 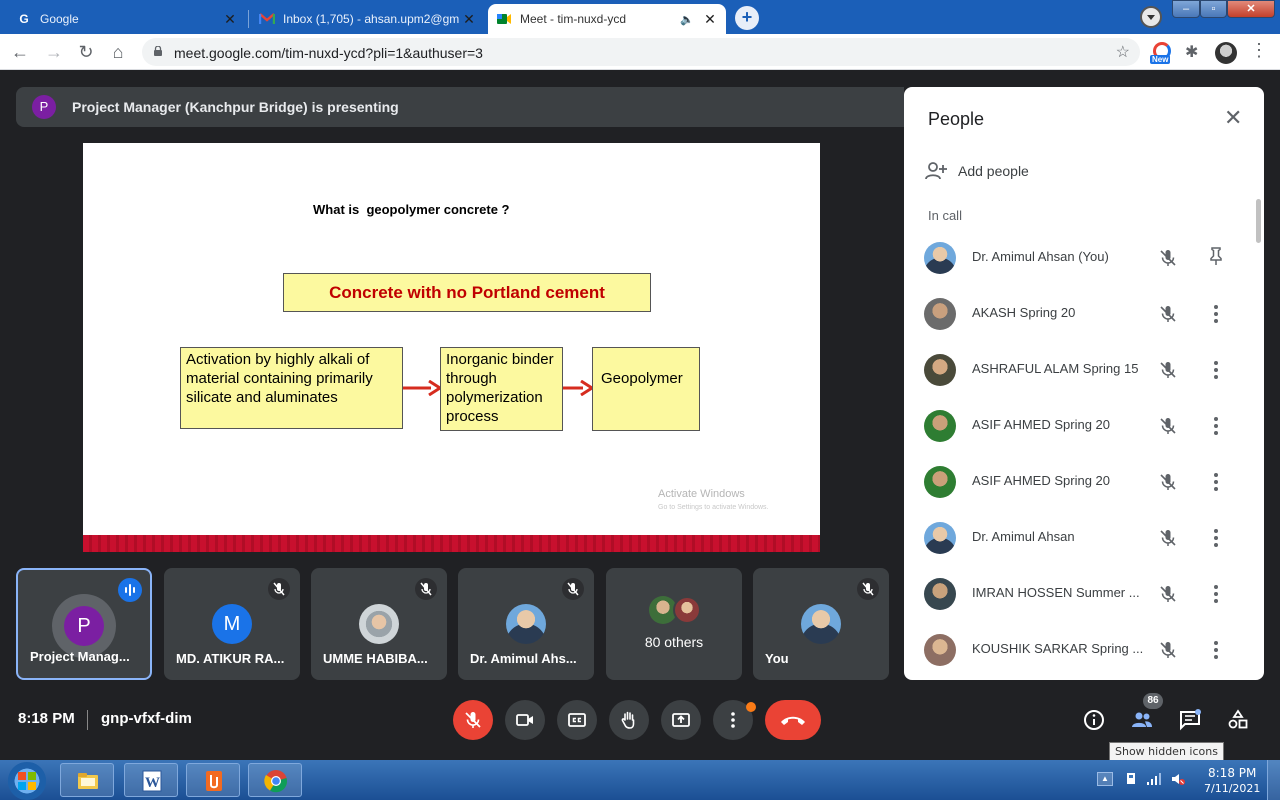 What do you see at coordinates (821, 624) in the screenshot?
I see `self-tile: You` at bounding box center [821, 624].